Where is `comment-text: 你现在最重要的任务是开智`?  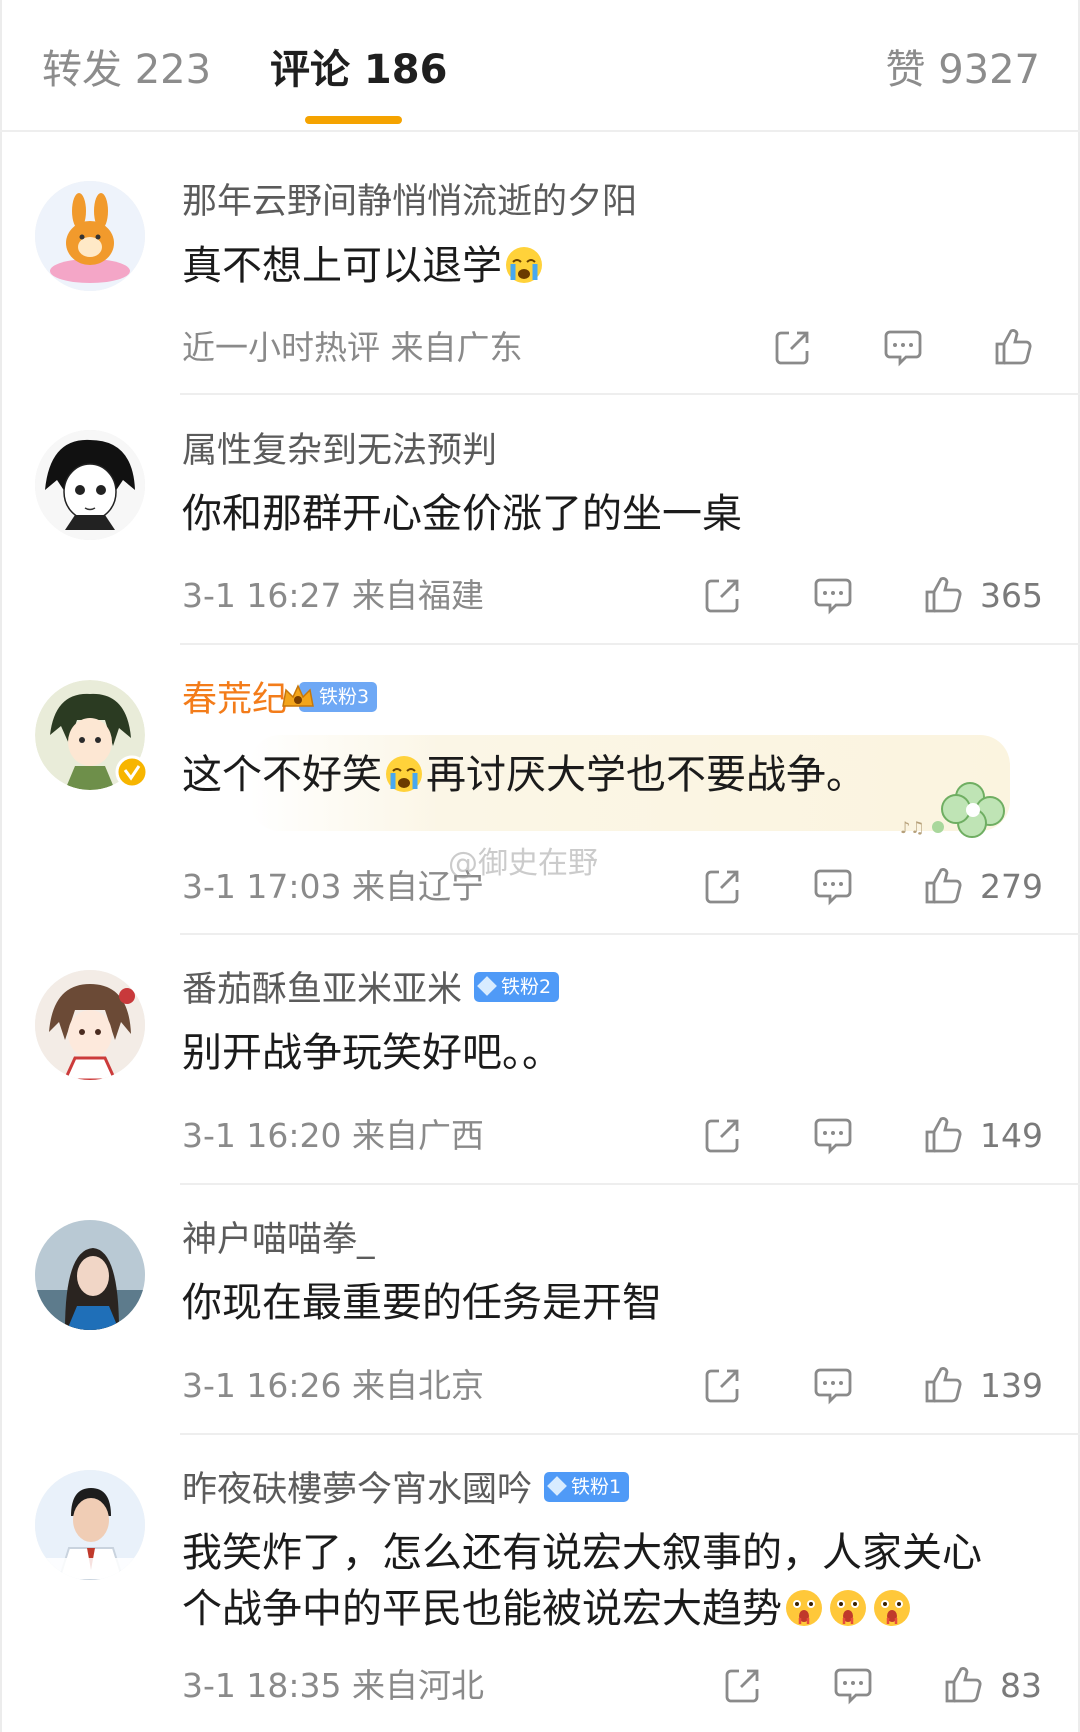
comment-text: 你现在最重要的任务是开智 is located at coordinates (422, 1303).